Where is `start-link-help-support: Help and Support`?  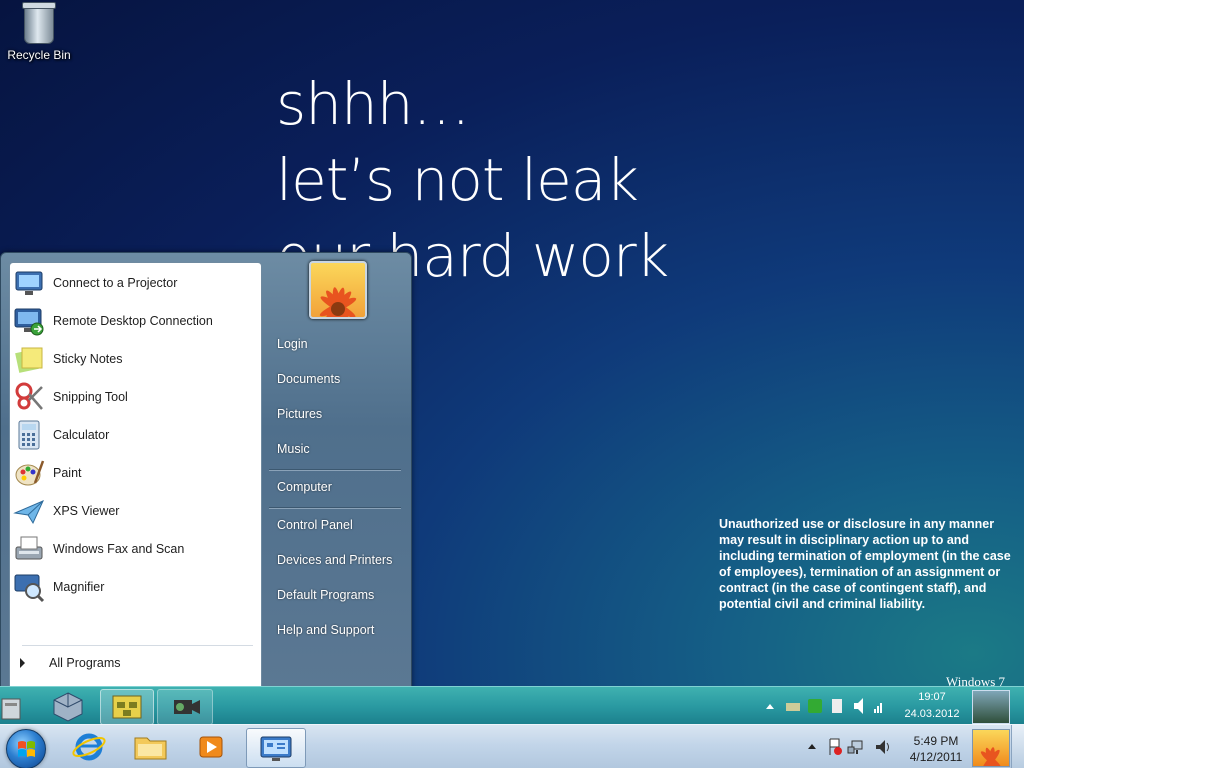 start-link-help-support: Help and Support is located at coordinates (325, 630).